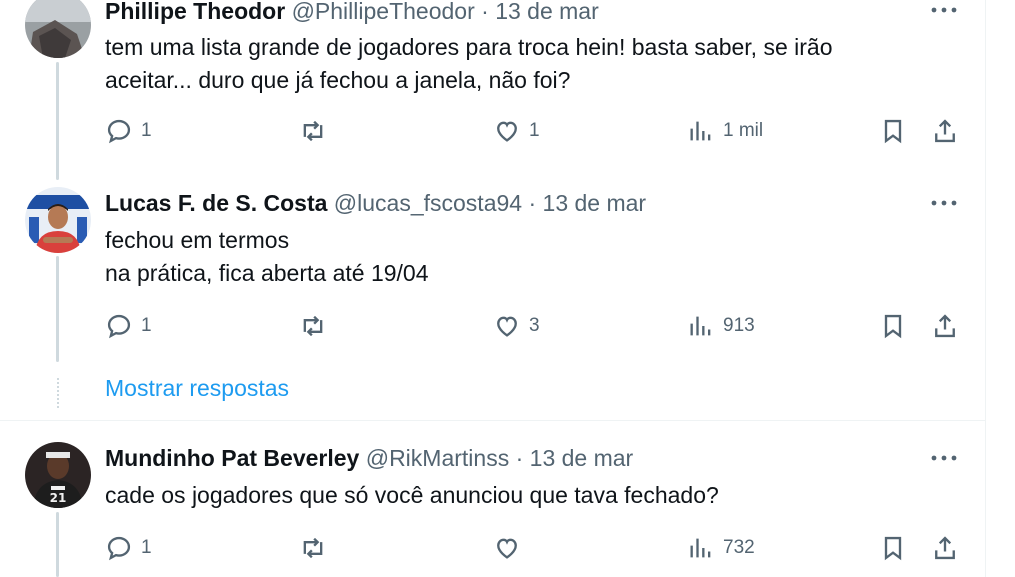  What do you see at coordinates (197, 388) in the screenshot?
I see `show-replies-link: Mostrar respostas` at bounding box center [197, 388].